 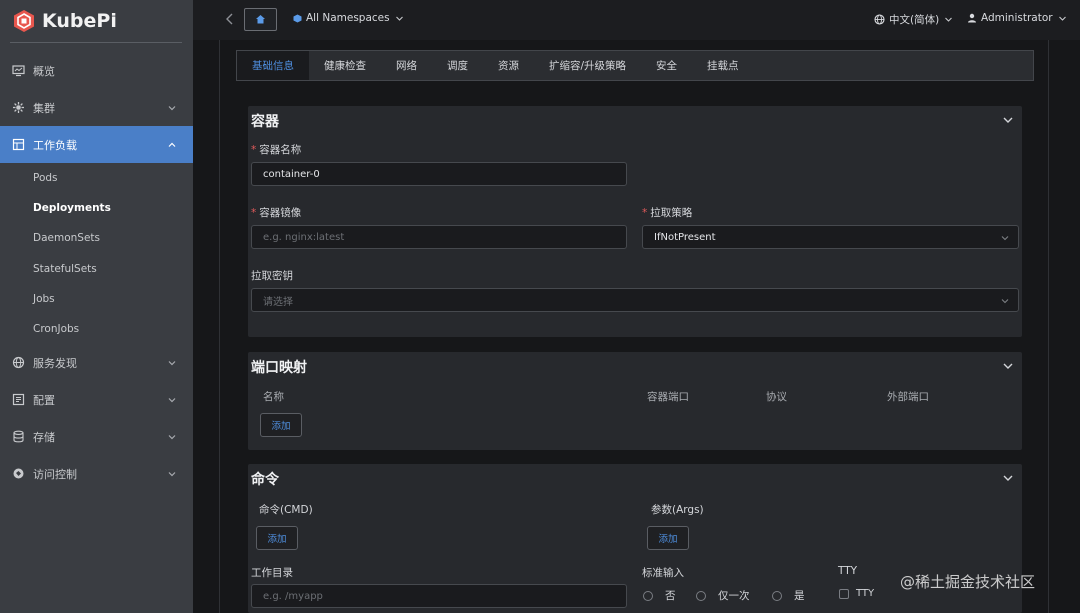 I want to click on config-icon, so click(x=18, y=399).